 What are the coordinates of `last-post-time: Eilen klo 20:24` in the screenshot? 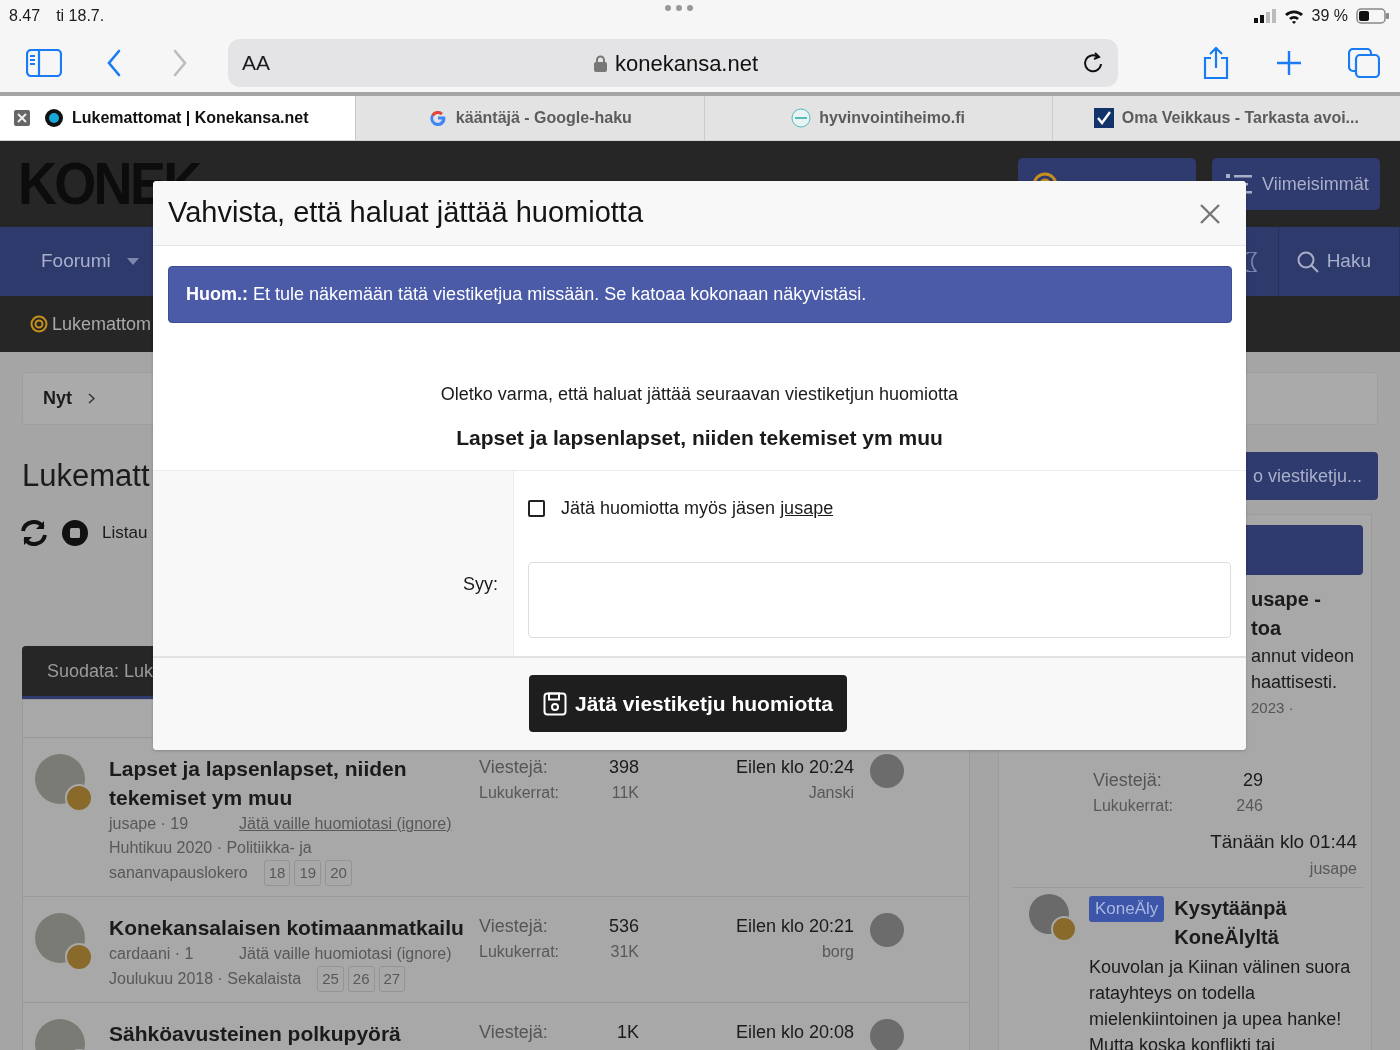 It's located at (764, 767).